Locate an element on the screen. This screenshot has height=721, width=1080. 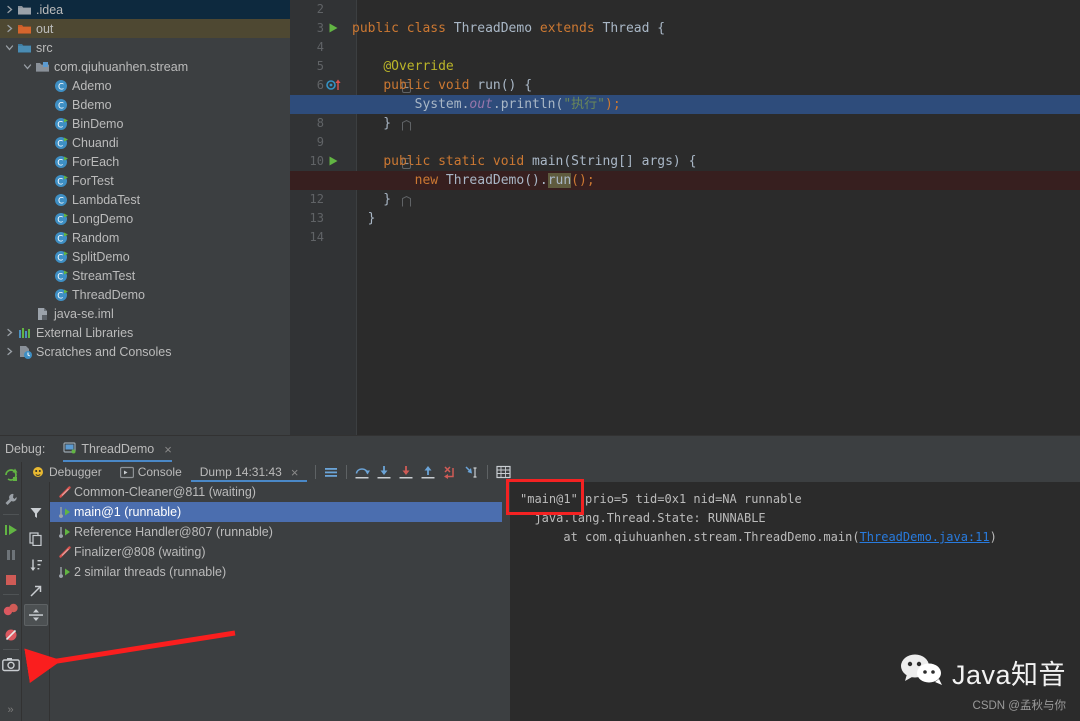
tree-item-random: C Random is located at coordinates (145, 237).